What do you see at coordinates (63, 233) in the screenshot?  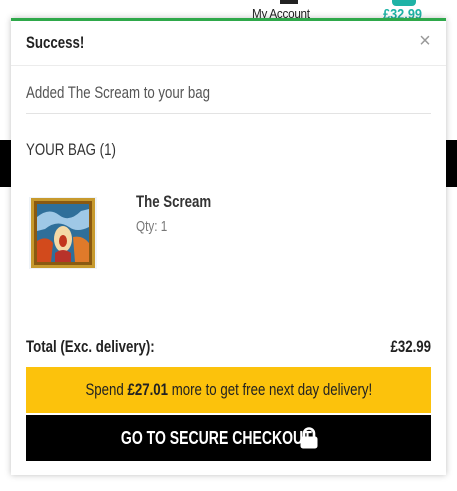 I see `framed-painting-icon` at bounding box center [63, 233].